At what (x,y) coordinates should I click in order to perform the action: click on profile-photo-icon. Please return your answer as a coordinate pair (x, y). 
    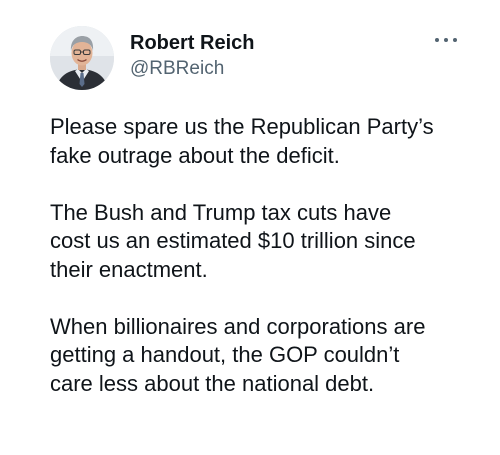
    Looking at the image, I should click on (82, 58).